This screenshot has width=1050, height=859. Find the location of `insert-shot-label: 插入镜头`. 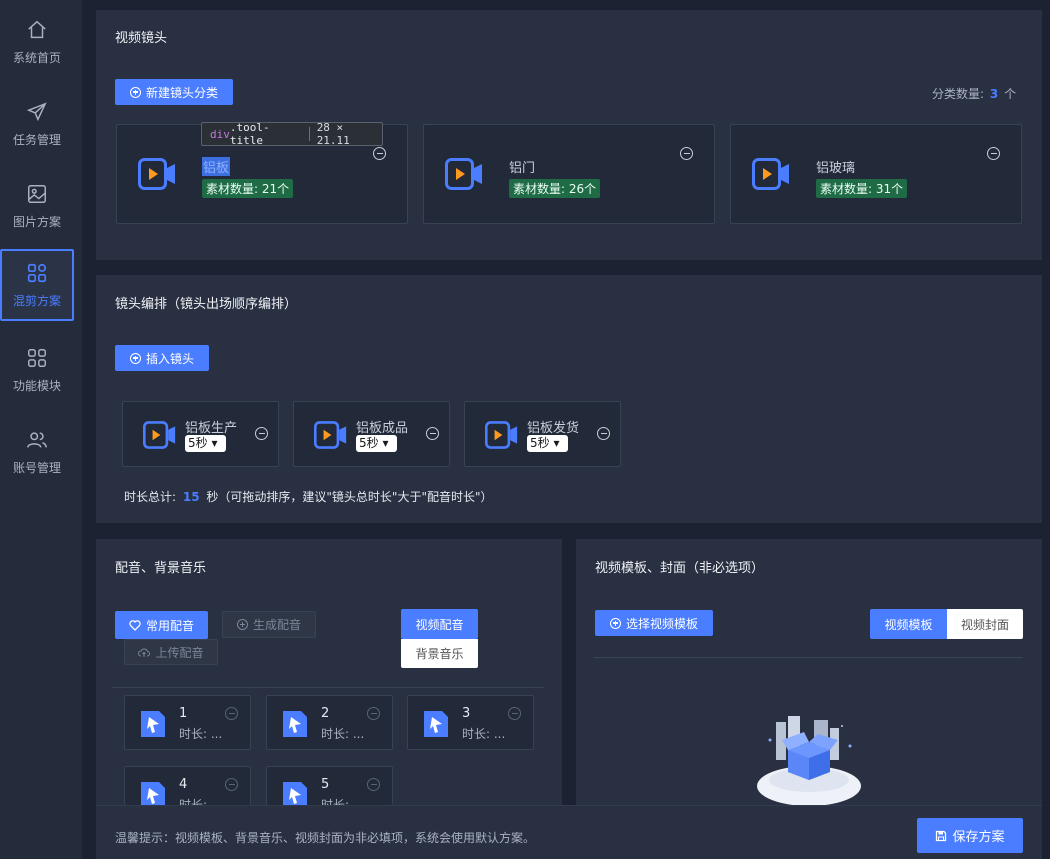

insert-shot-label: 插入镜头 is located at coordinates (169, 358).